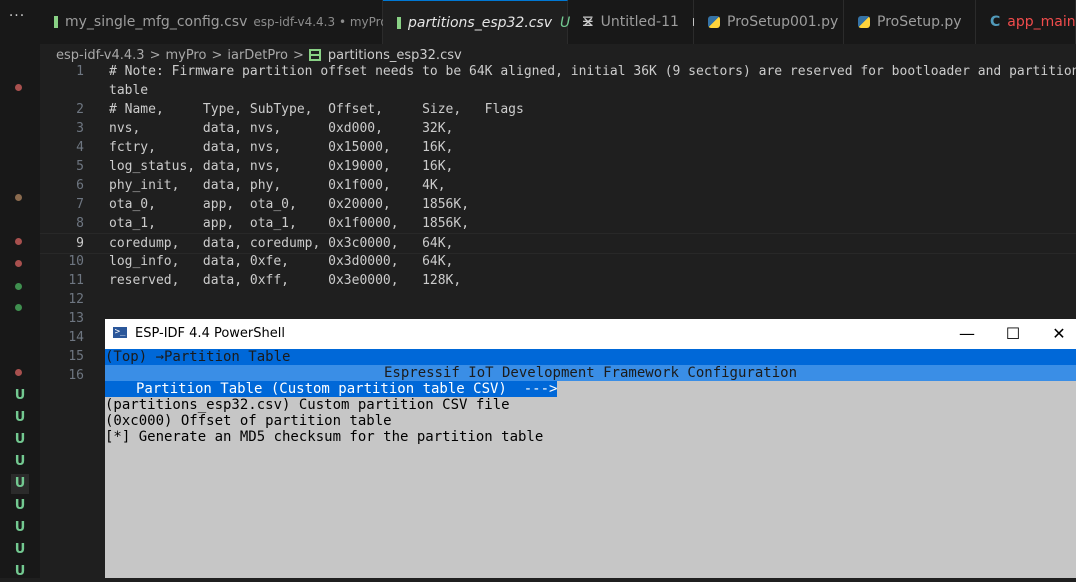 The image size is (1076, 582). What do you see at coordinates (558, 166) in the screenshot?
I see `code-line: 5 log_status, data, nvs, 0x19000, 16K,` at bounding box center [558, 166].